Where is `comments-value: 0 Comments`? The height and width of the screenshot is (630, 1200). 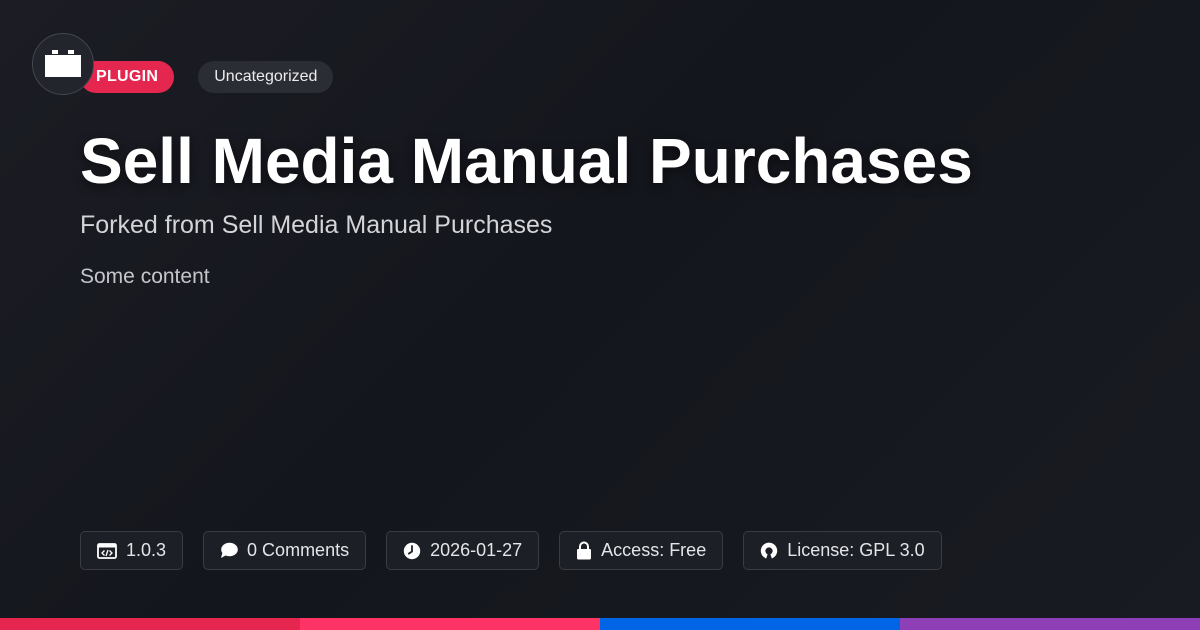 comments-value: 0 Comments is located at coordinates (298, 550).